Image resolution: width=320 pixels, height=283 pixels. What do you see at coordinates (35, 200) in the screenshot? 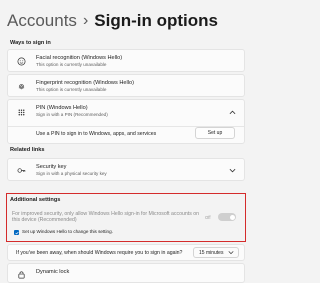
I see `additional-settings-title: Additional settings` at bounding box center [35, 200].